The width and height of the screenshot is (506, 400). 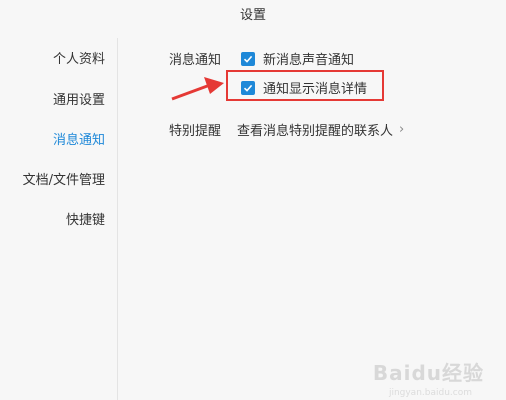 I want to click on notifications-section-label: 消息通知, so click(x=195, y=60).